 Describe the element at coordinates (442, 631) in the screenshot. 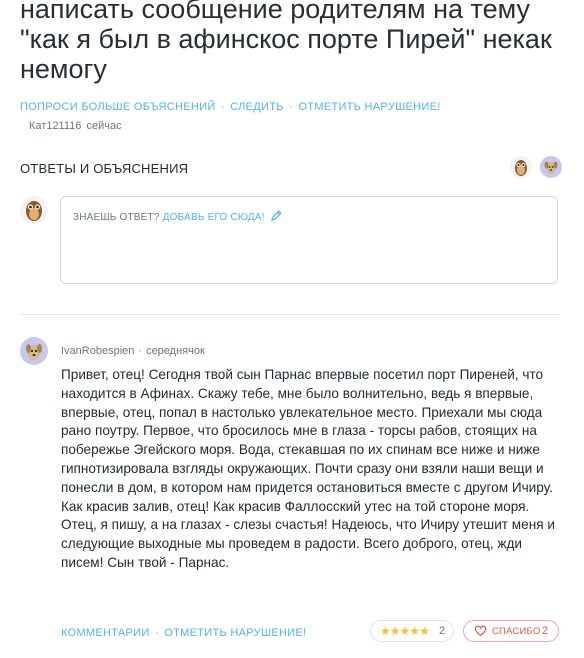

I see `rating-count: 2` at that location.